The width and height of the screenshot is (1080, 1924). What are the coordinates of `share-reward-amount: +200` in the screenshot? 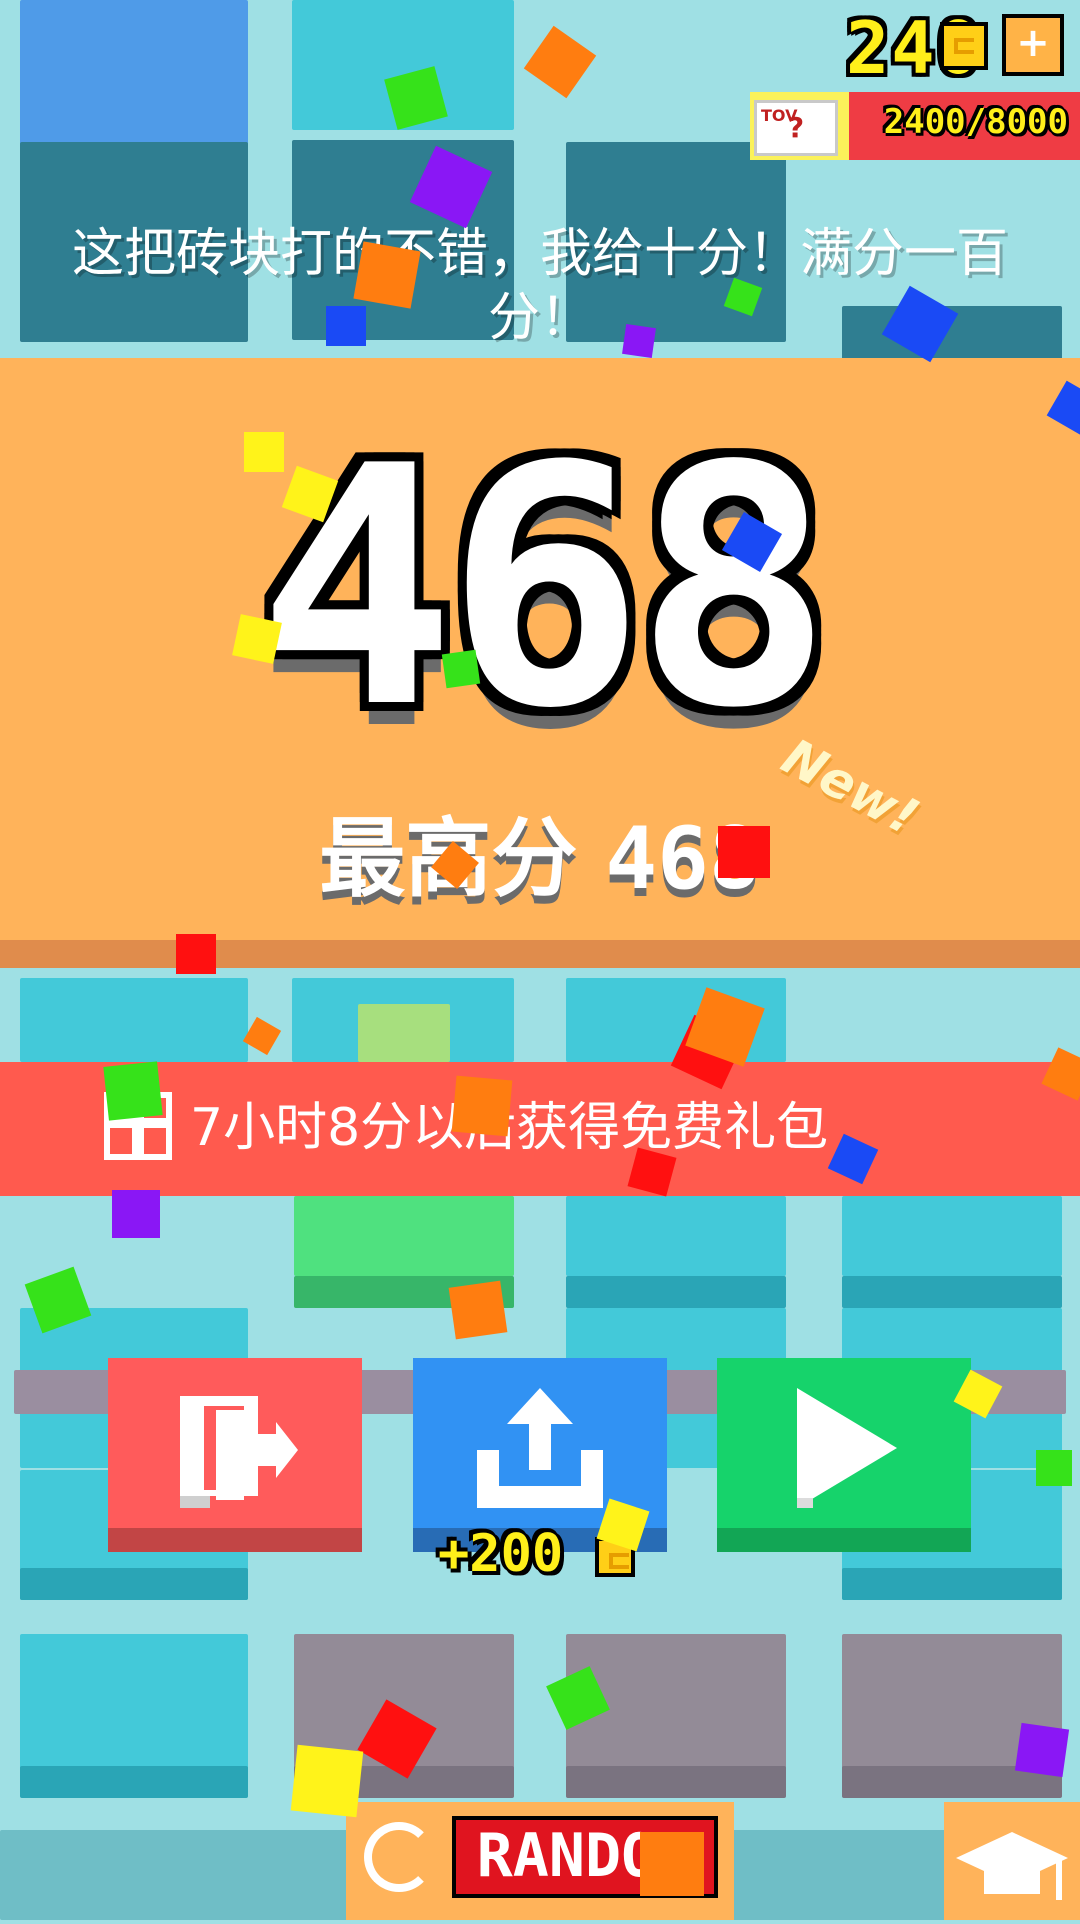 It's located at (501, 1554).